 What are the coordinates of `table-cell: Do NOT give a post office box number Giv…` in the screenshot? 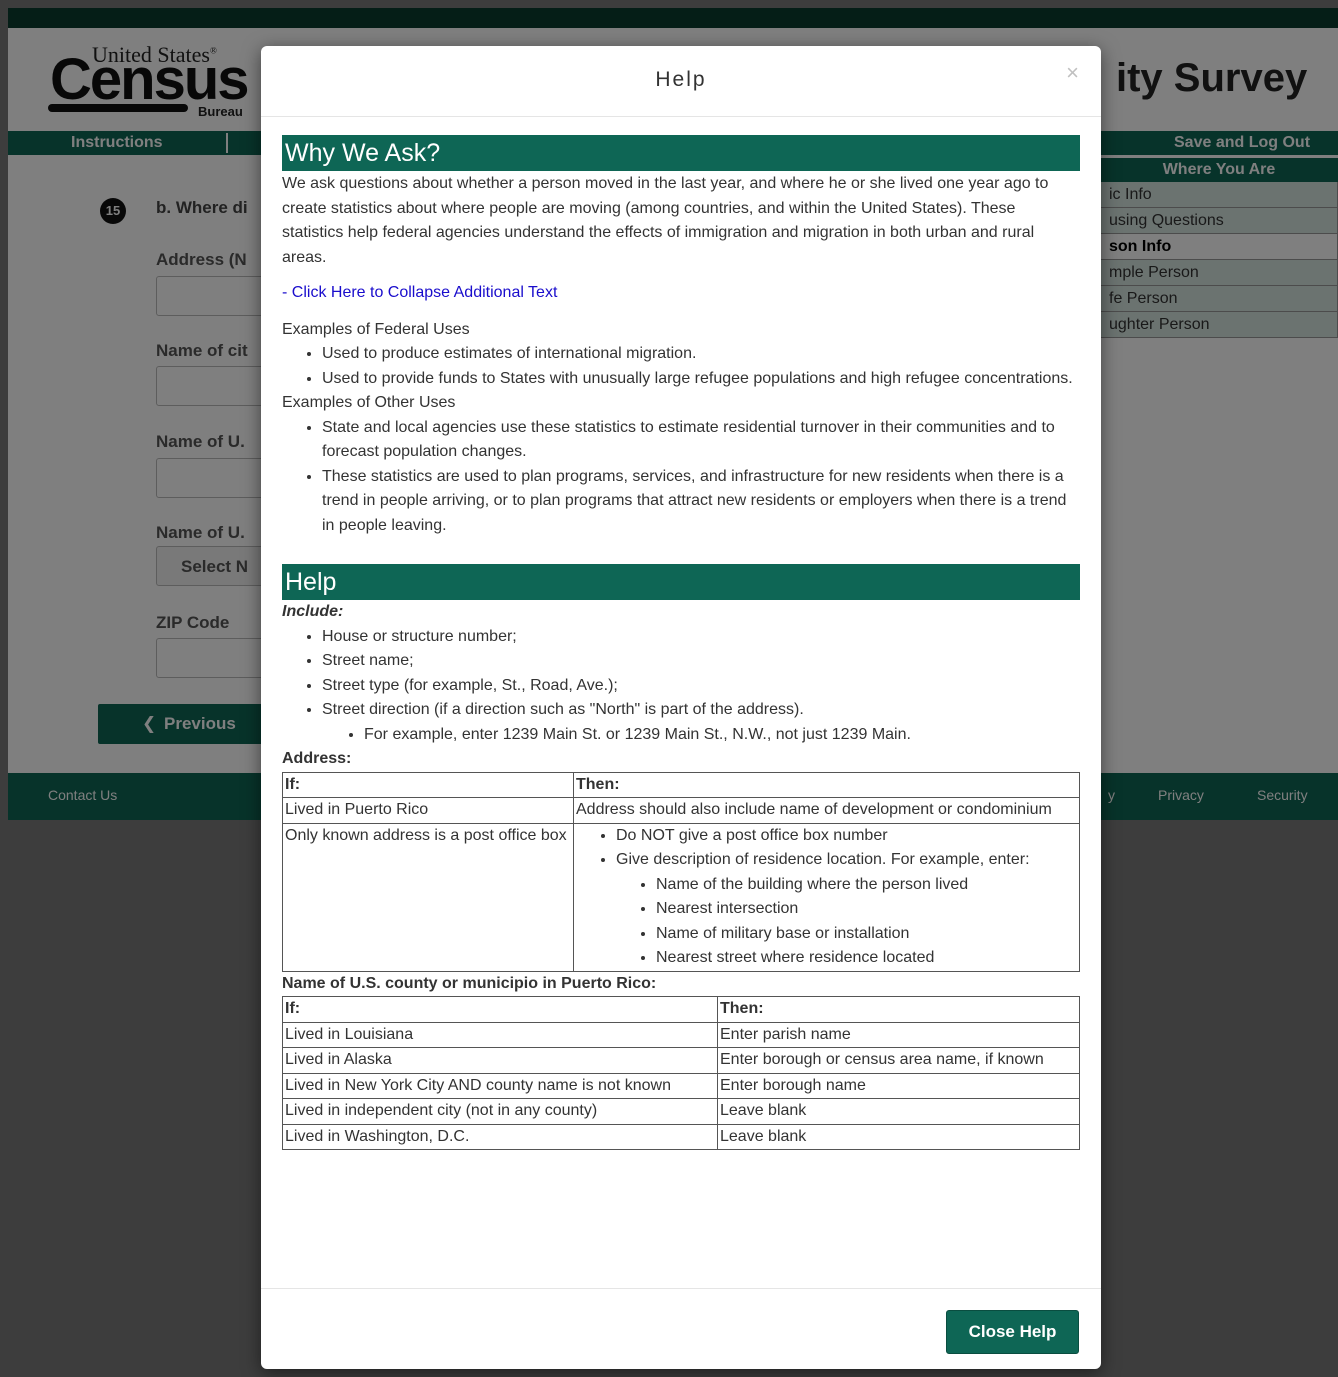 It's located at (826, 897).